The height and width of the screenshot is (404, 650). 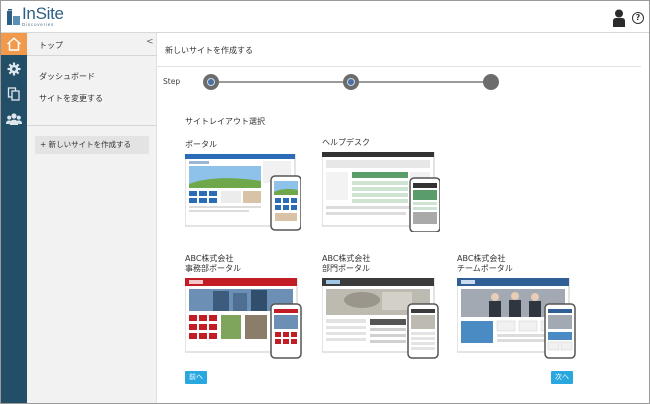 What do you see at coordinates (346, 142) in the screenshot?
I see `layout-name: ヘルプデスク` at bounding box center [346, 142].